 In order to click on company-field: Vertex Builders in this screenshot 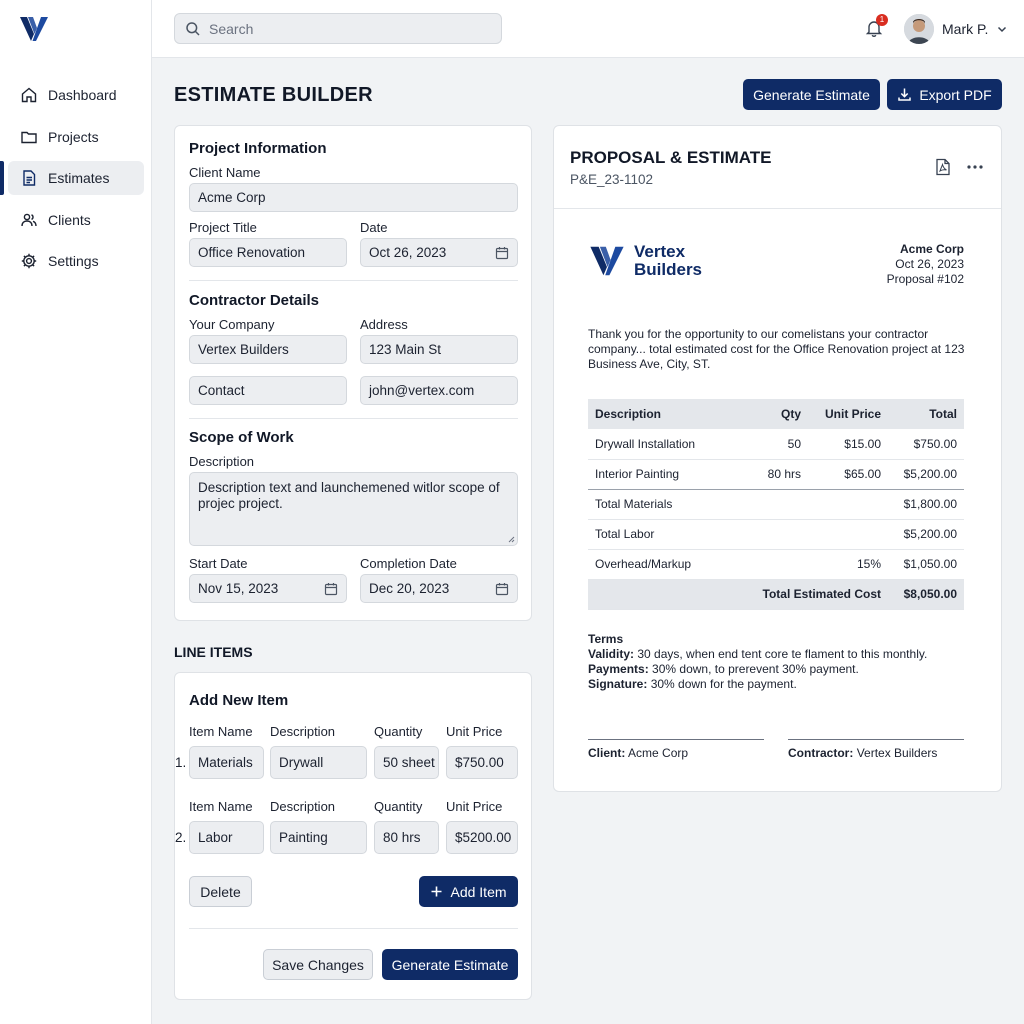, I will do `click(268, 349)`.